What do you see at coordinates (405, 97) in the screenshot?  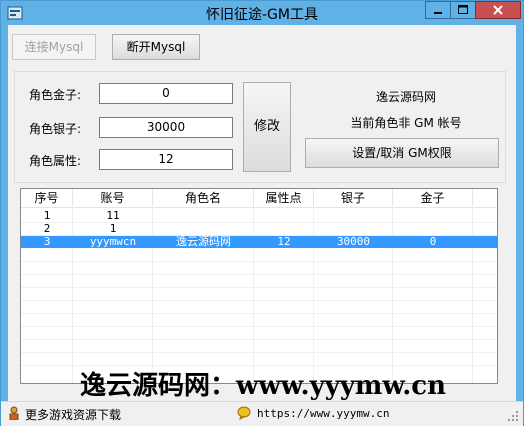 I see `site-name-text: 逸云源码网` at bounding box center [405, 97].